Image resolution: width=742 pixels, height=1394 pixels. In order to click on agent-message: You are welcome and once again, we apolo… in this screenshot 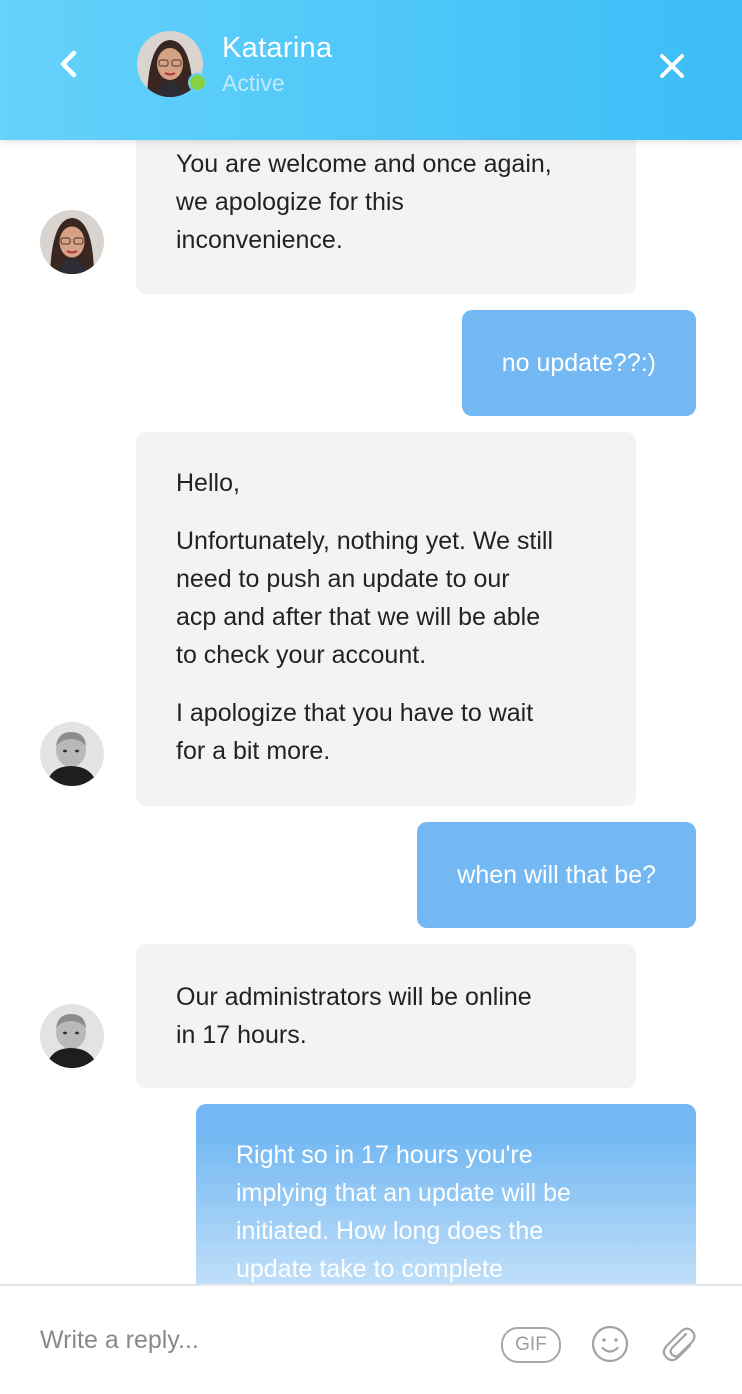, I will do `click(386, 217)`.